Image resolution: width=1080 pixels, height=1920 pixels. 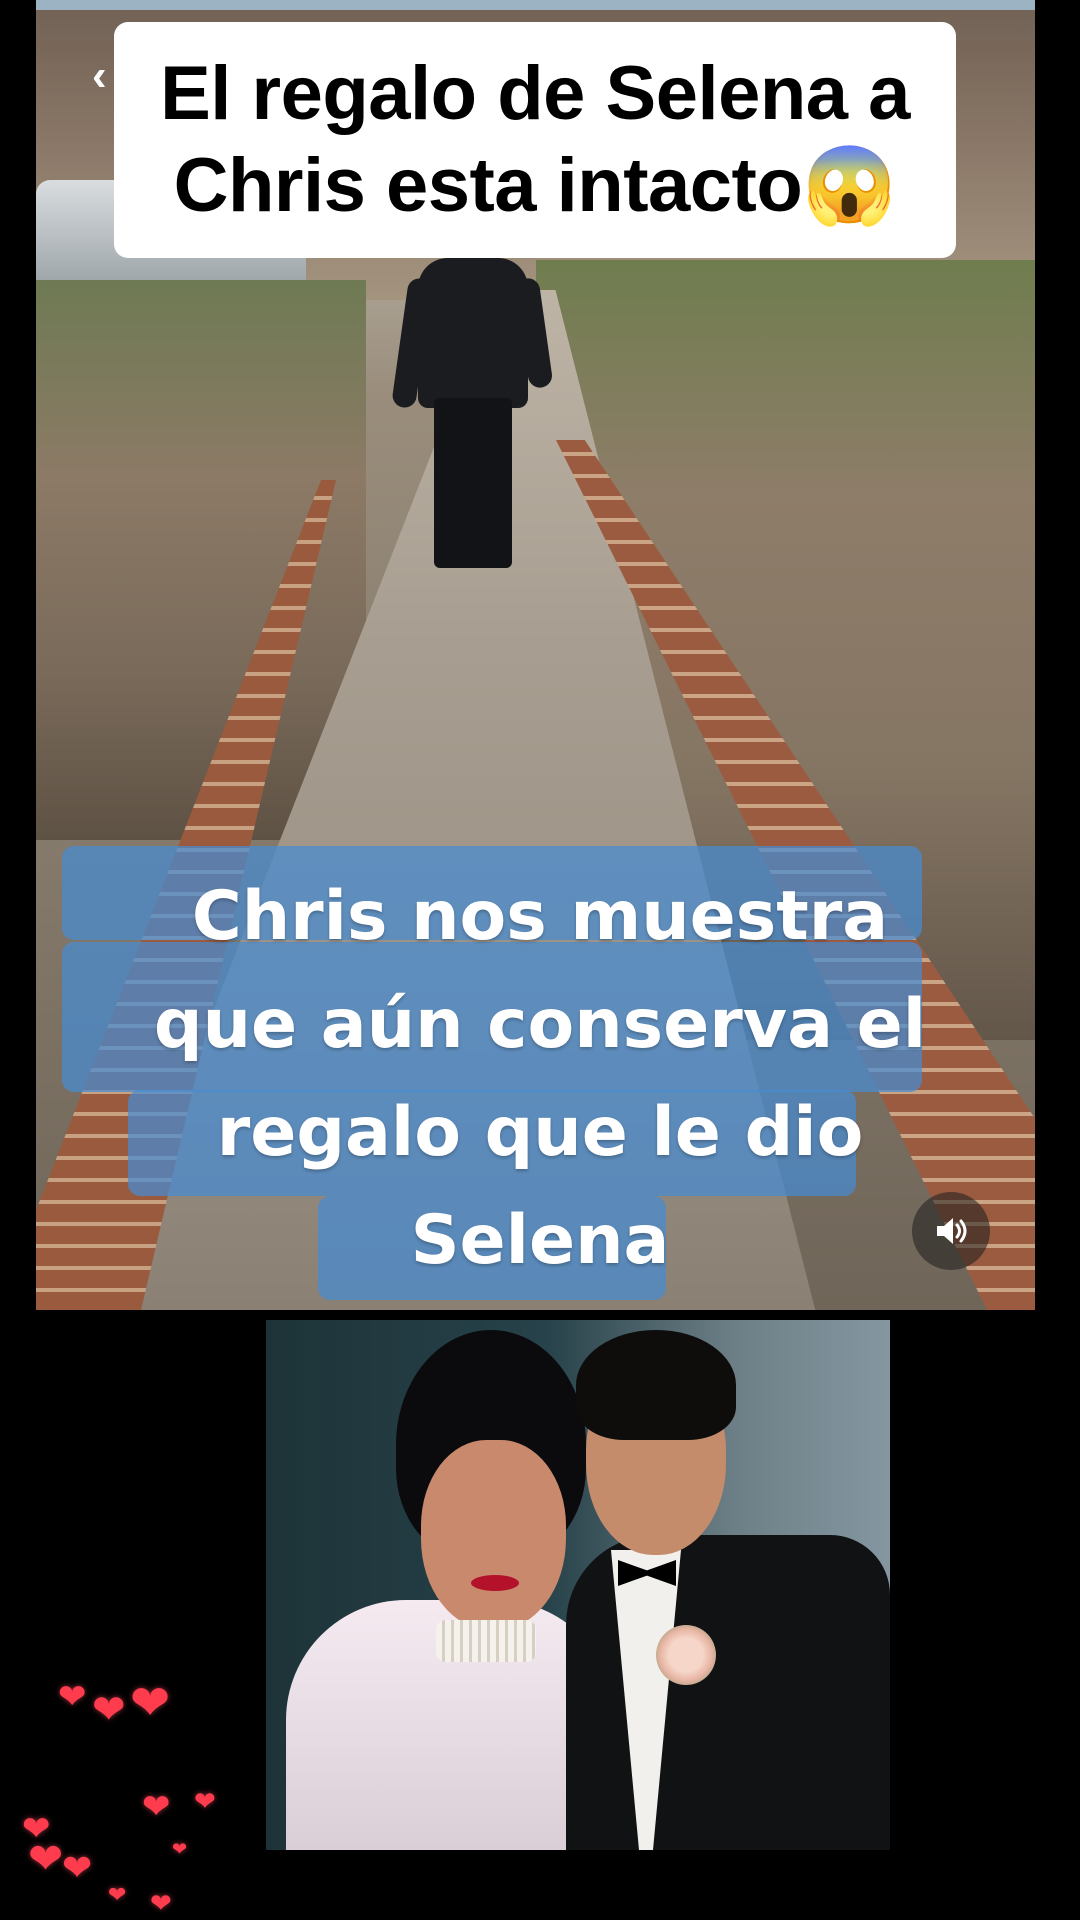 I want to click on subtitle-line-2: que aún conserva el, so click(x=540, y=1024).